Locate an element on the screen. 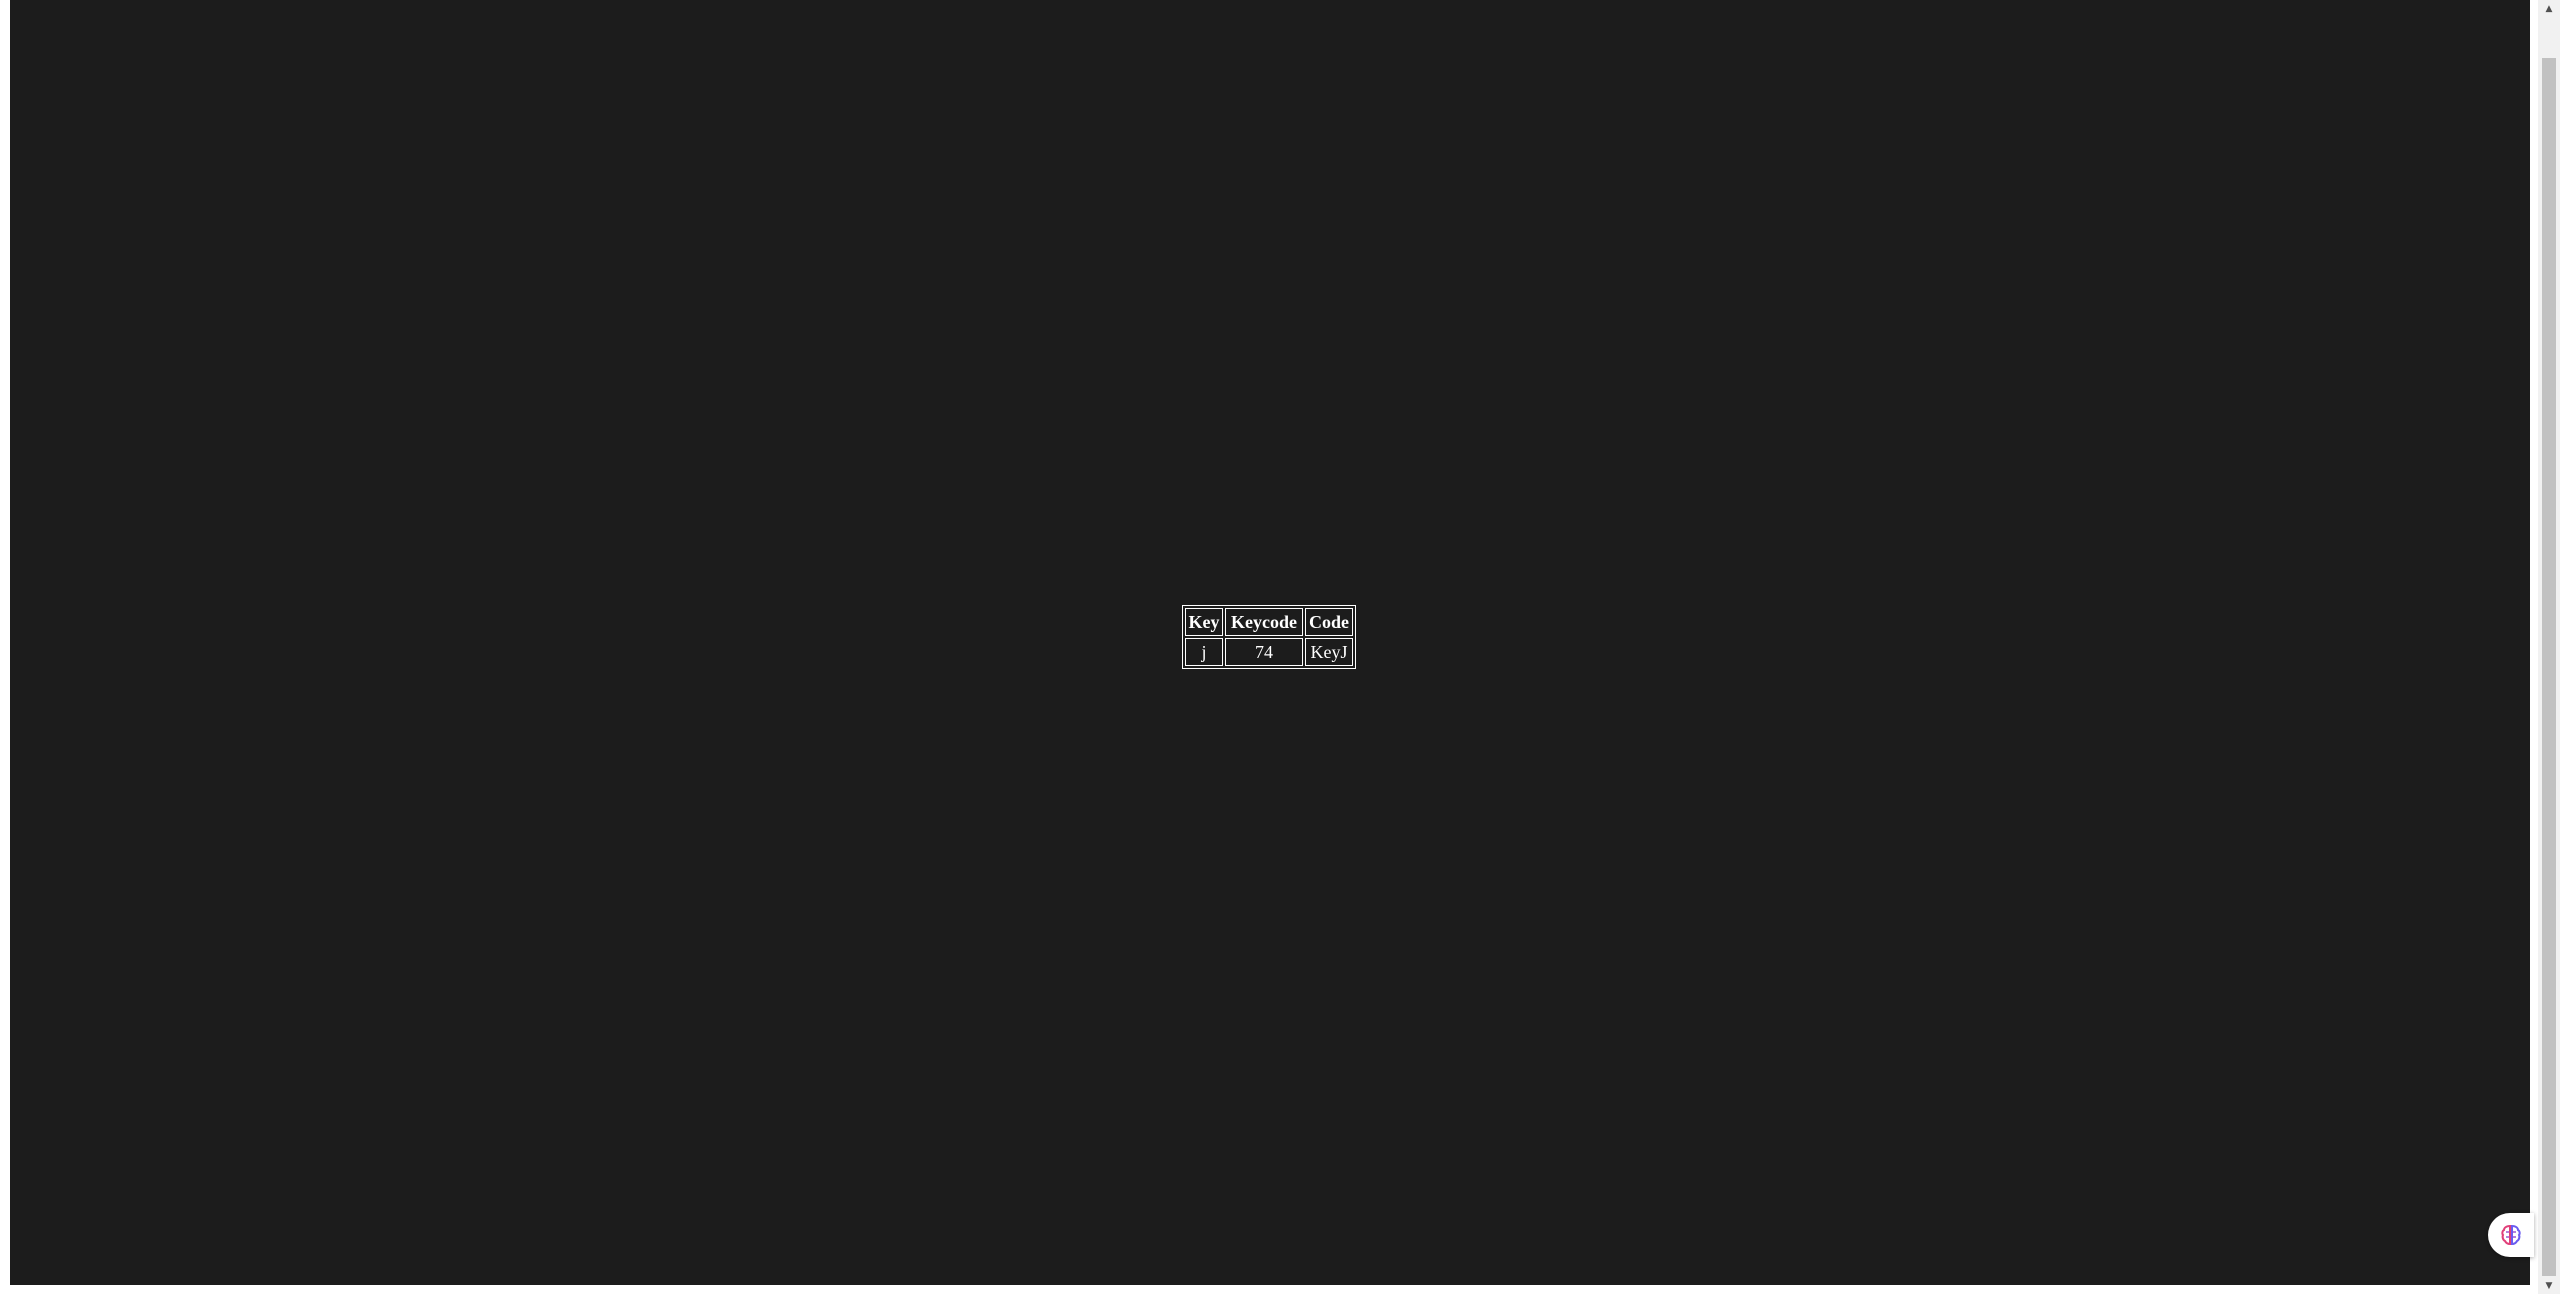 Image resolution: width=2560 pixels, height=1294 pixels. scroll-up-icon: ▲ is located at coordinates (2549, 8).